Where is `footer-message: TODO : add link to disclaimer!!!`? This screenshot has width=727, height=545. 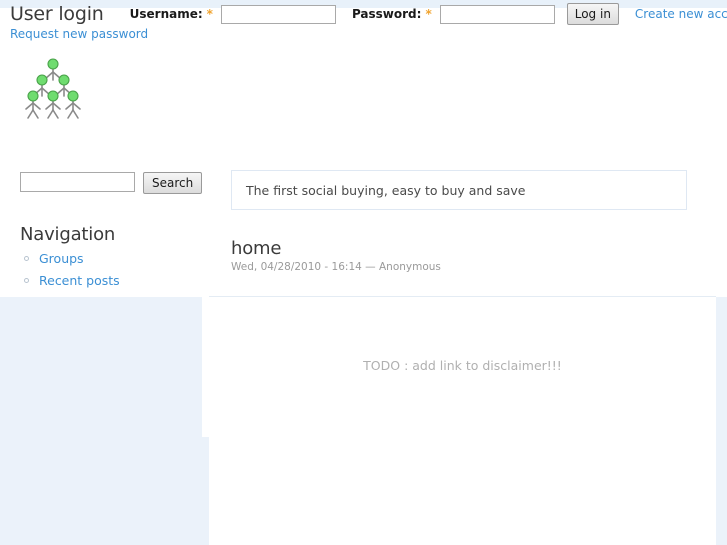 footer-message: TODO : add link to disclaimer!!! is located at coordinates (462, 365).